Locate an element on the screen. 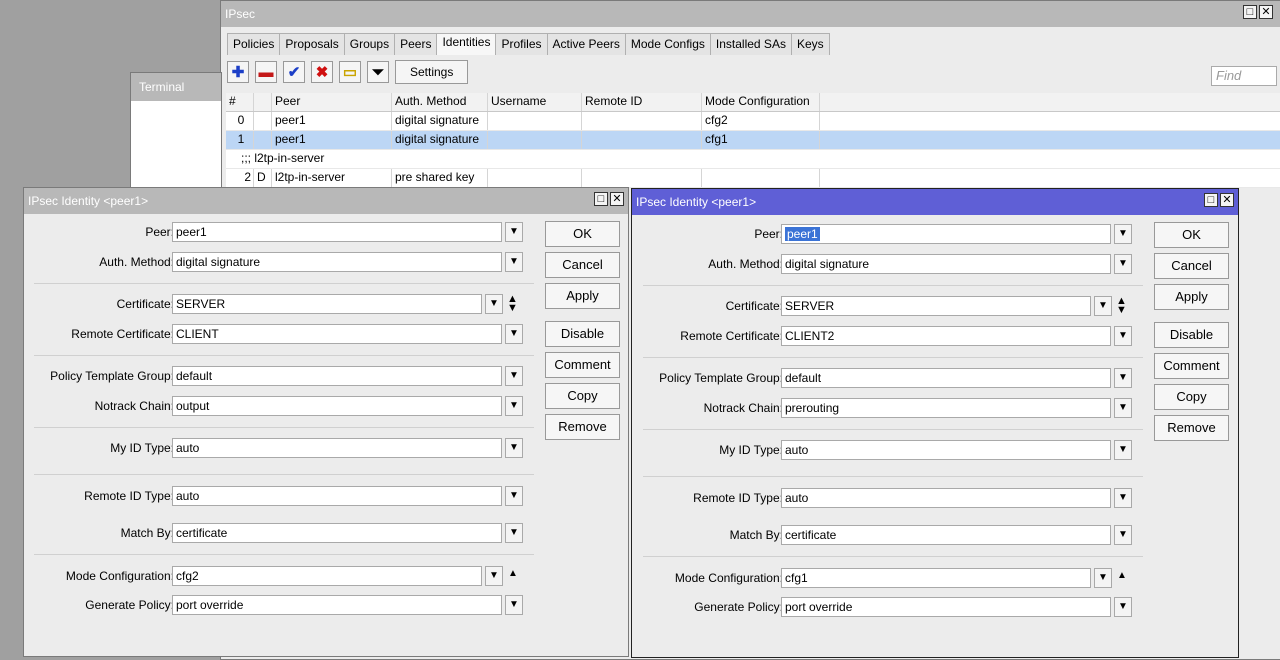 The height and width of the screenshot is (660, 1280). col-mode-configuration: Mode Configuration is located at coordinates (761, 102).